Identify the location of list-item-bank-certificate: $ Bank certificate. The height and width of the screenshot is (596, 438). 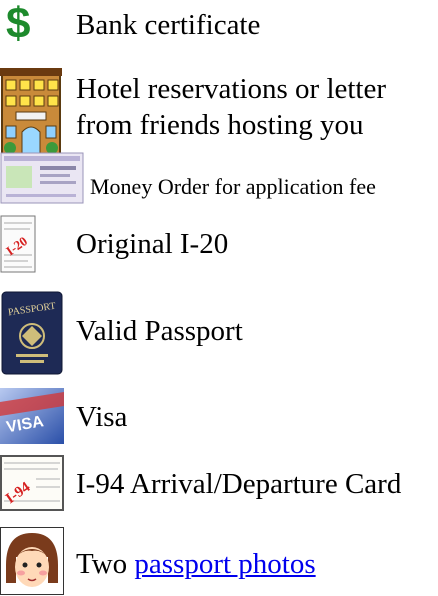
(219, 25).